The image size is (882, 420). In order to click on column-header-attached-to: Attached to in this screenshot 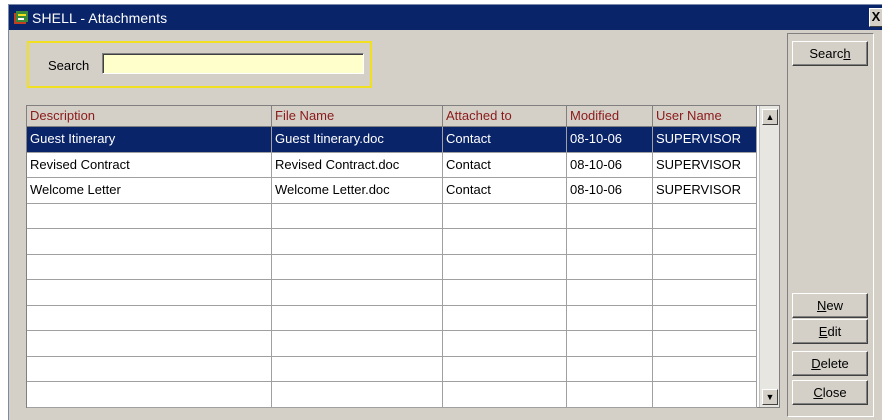, I will do `click(505, 116)`.